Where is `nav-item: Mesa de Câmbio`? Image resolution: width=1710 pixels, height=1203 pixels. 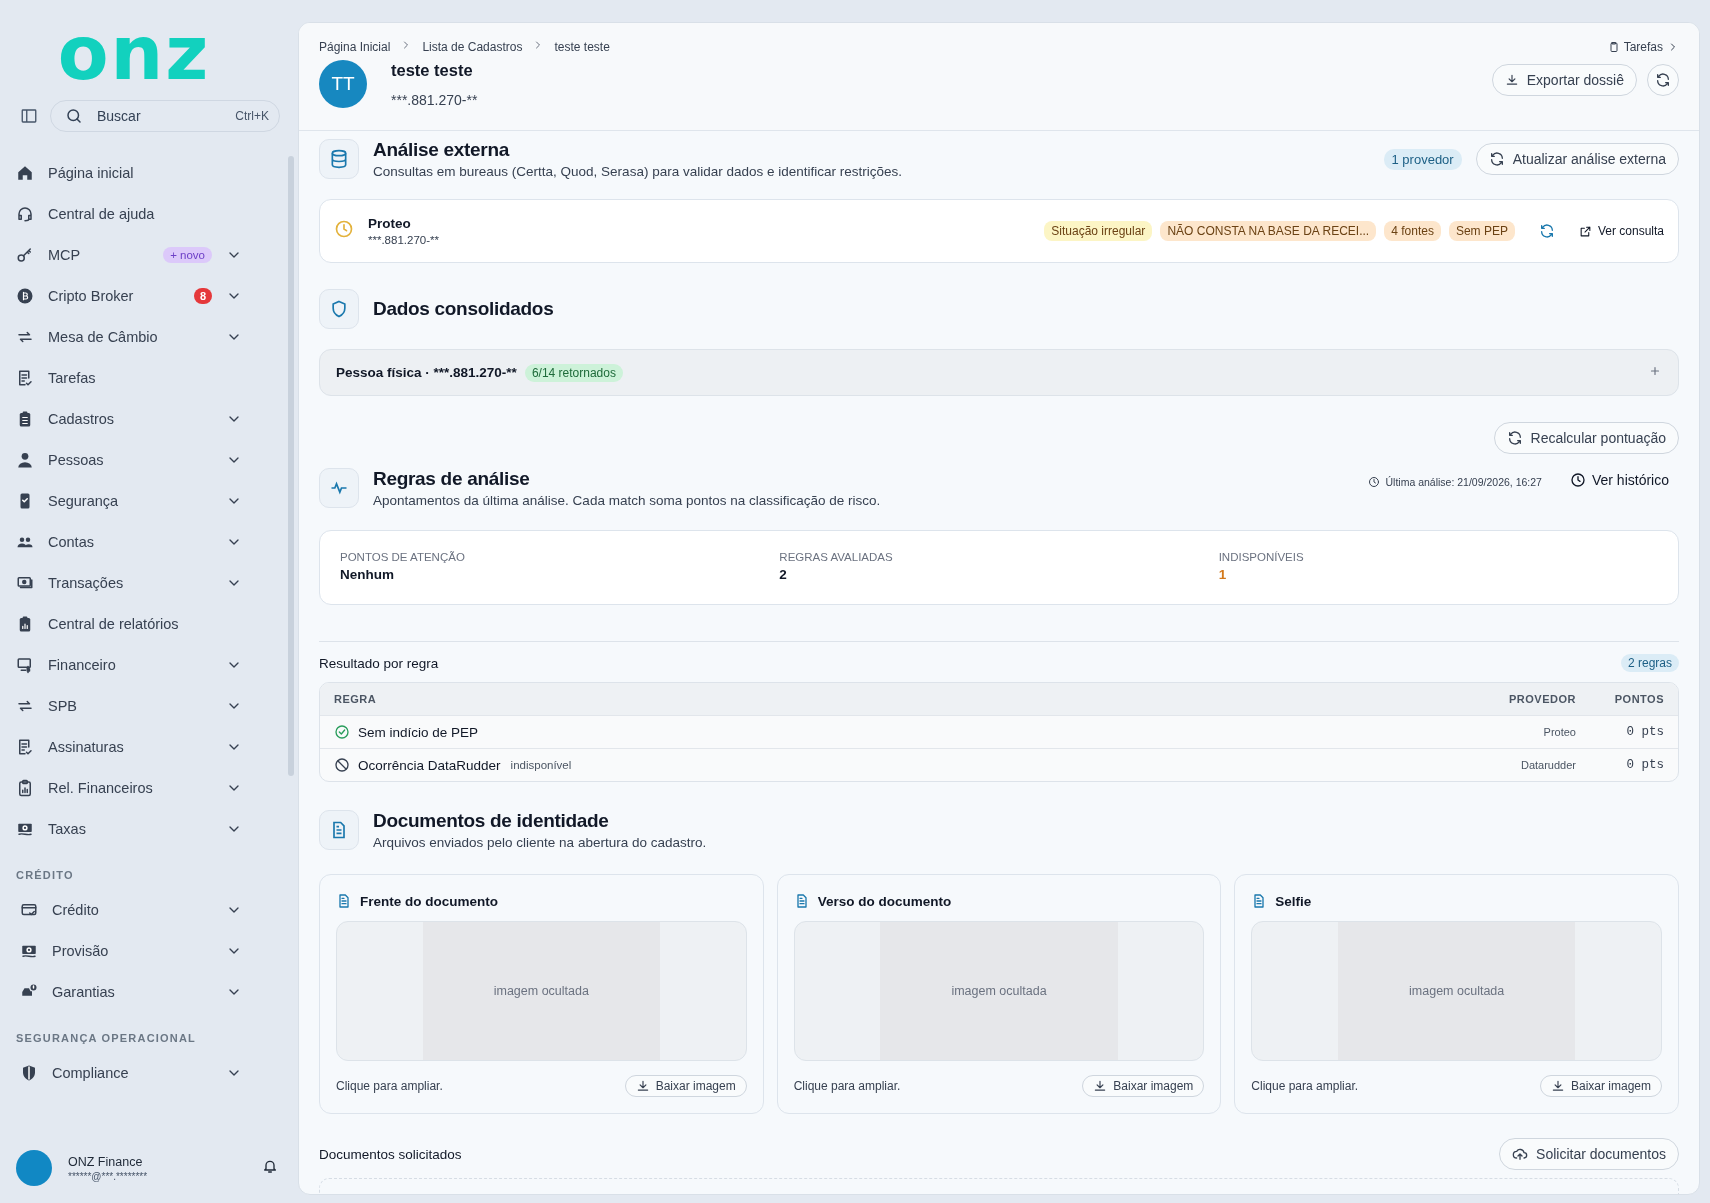 nav-item: Mesa de Câmbio is located at coordinates (149, 336).